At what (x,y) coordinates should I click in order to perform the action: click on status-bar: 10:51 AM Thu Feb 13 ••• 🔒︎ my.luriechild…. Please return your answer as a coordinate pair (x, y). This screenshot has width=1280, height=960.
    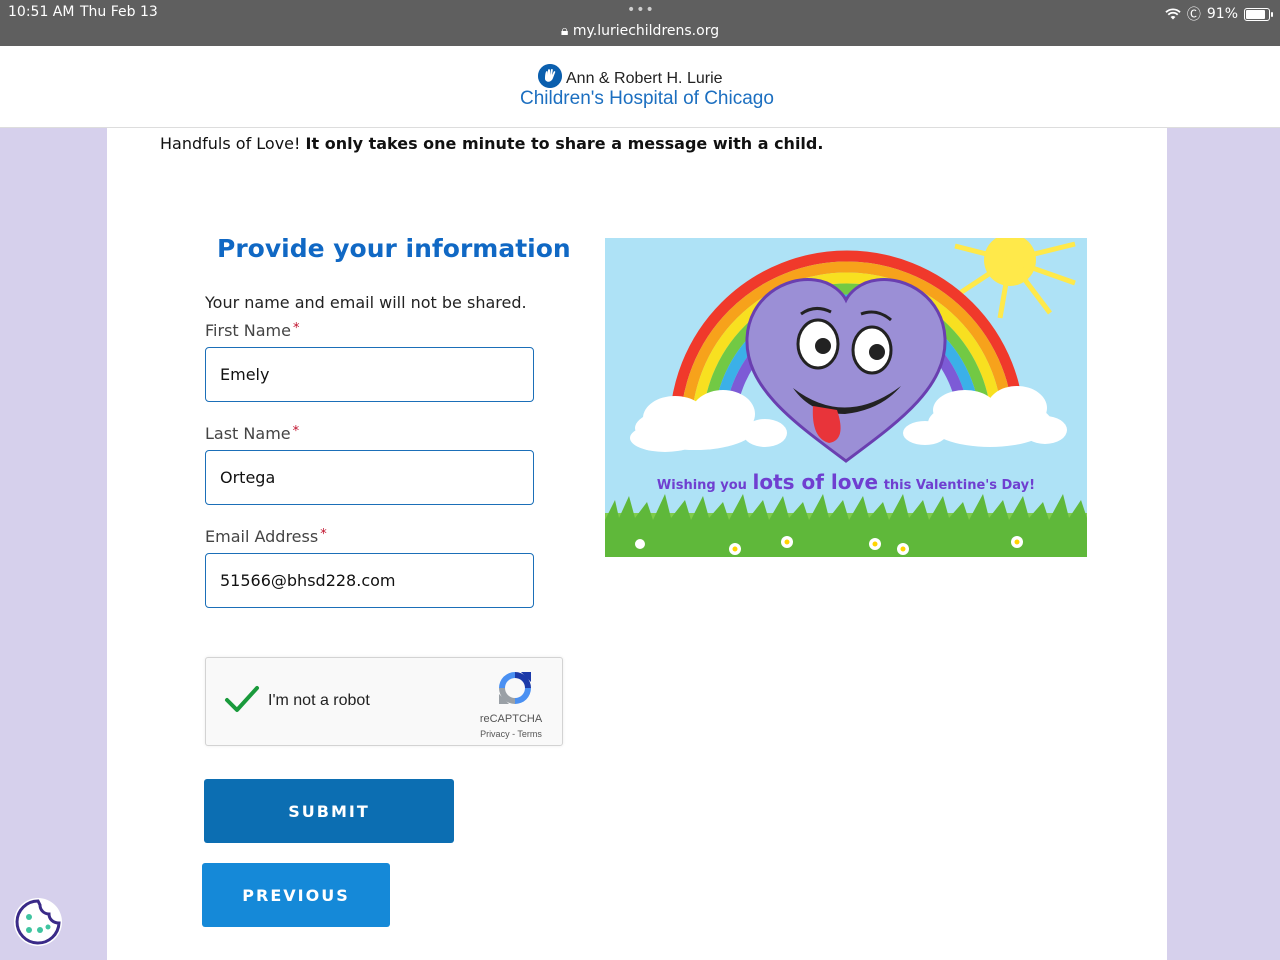
    Looking at the image, I should click on (640, 23).